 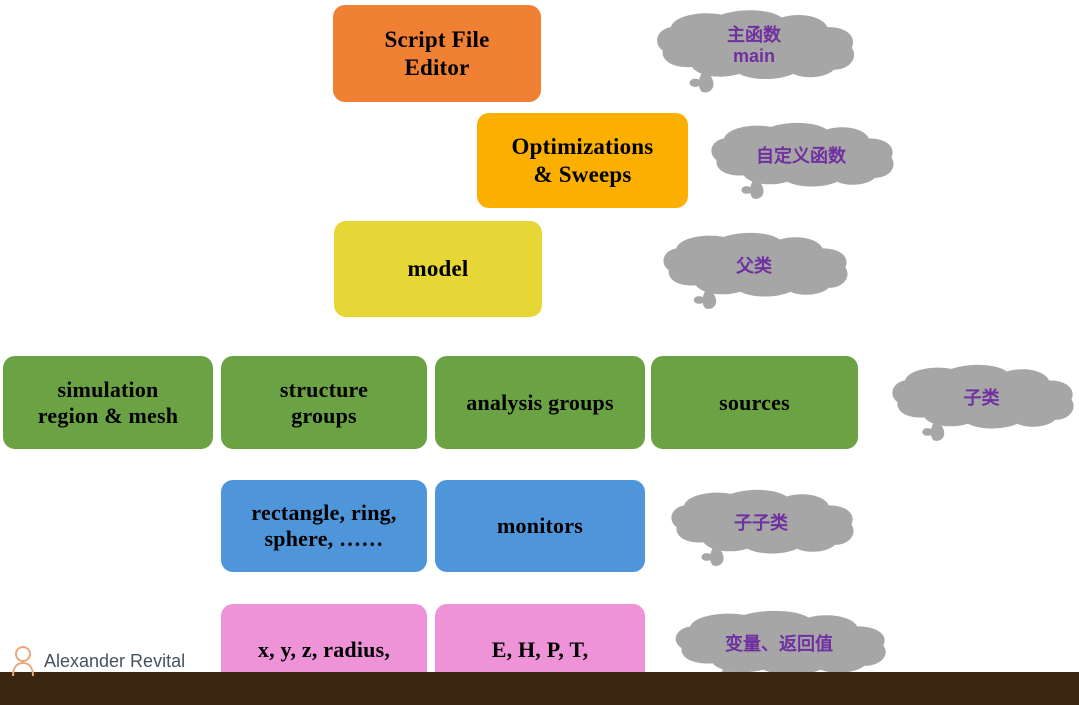 I want to click on box-model: model, so click(x=438, y=269).